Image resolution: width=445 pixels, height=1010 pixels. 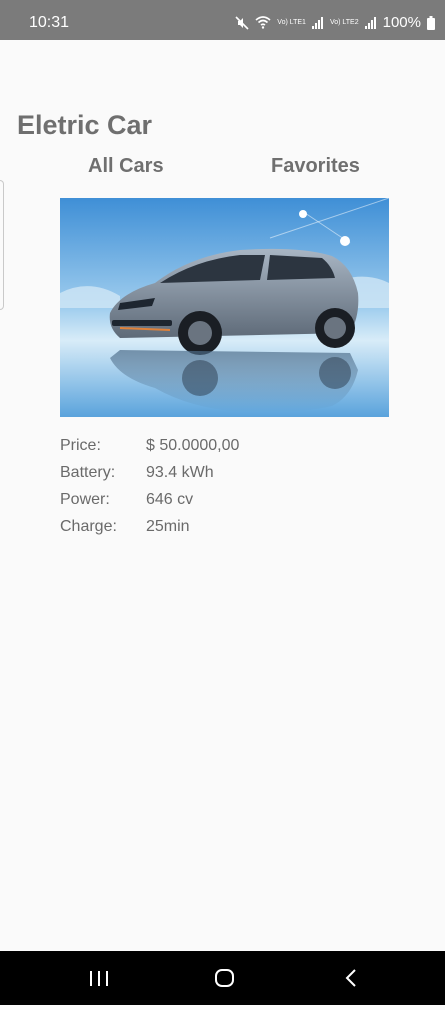 What do you see at coordinates (126, 166) in the screenshot?
I see `tab-all-cars: All Cars` at bounding box center [126, 166].